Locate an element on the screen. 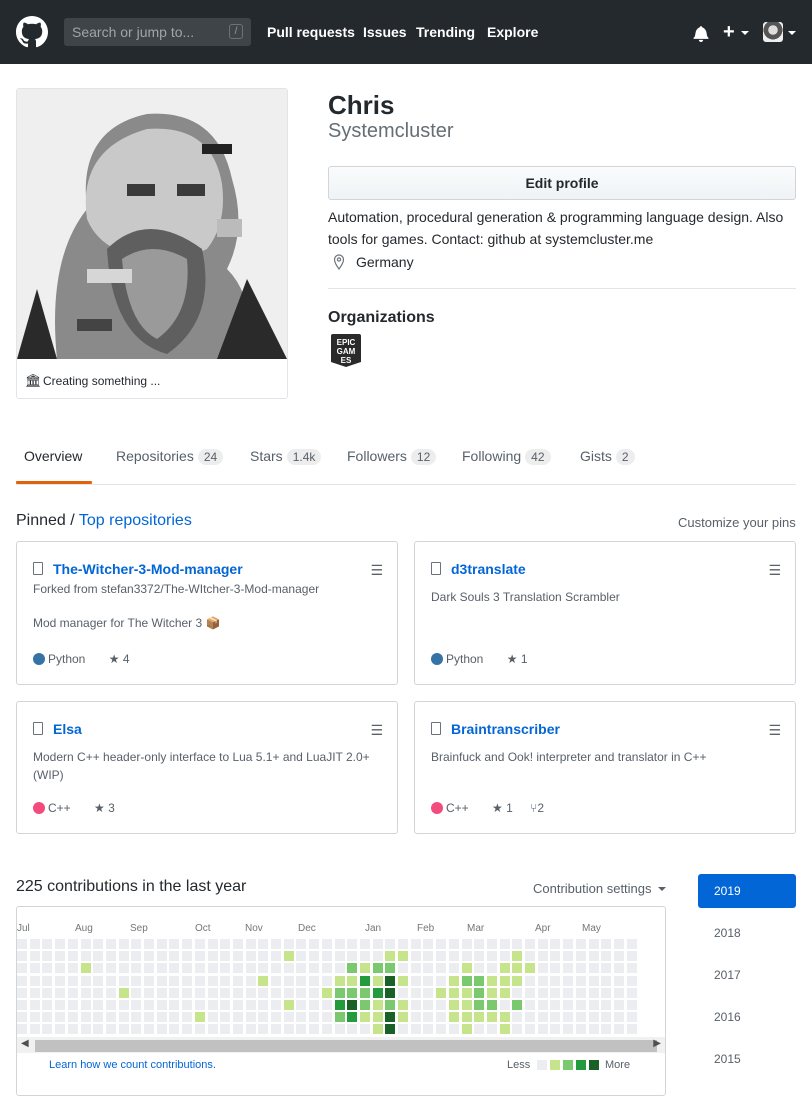 The width and height of the screenshot is (812, 1096). tab-overview: Overview is located at coordinates (53, 456).